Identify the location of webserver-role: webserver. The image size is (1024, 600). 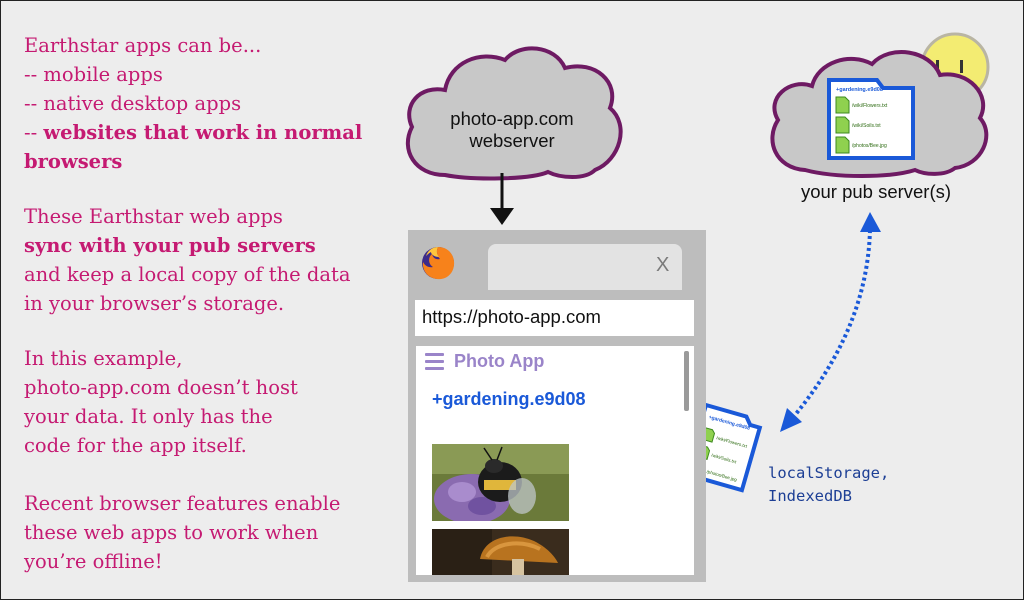
(512, 140).